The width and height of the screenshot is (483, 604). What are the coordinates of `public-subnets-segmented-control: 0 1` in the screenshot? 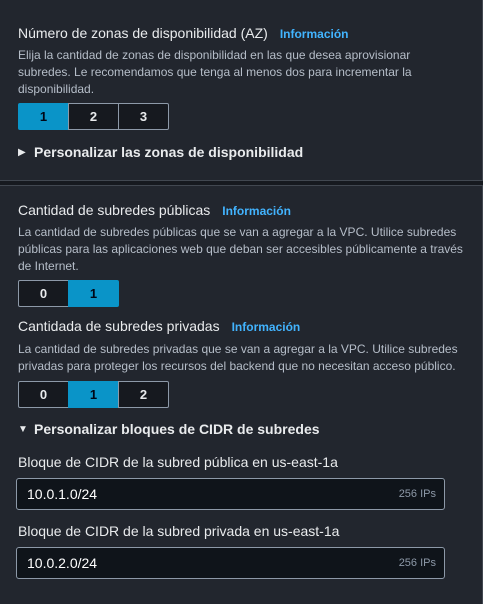 It's located at (68, 293).